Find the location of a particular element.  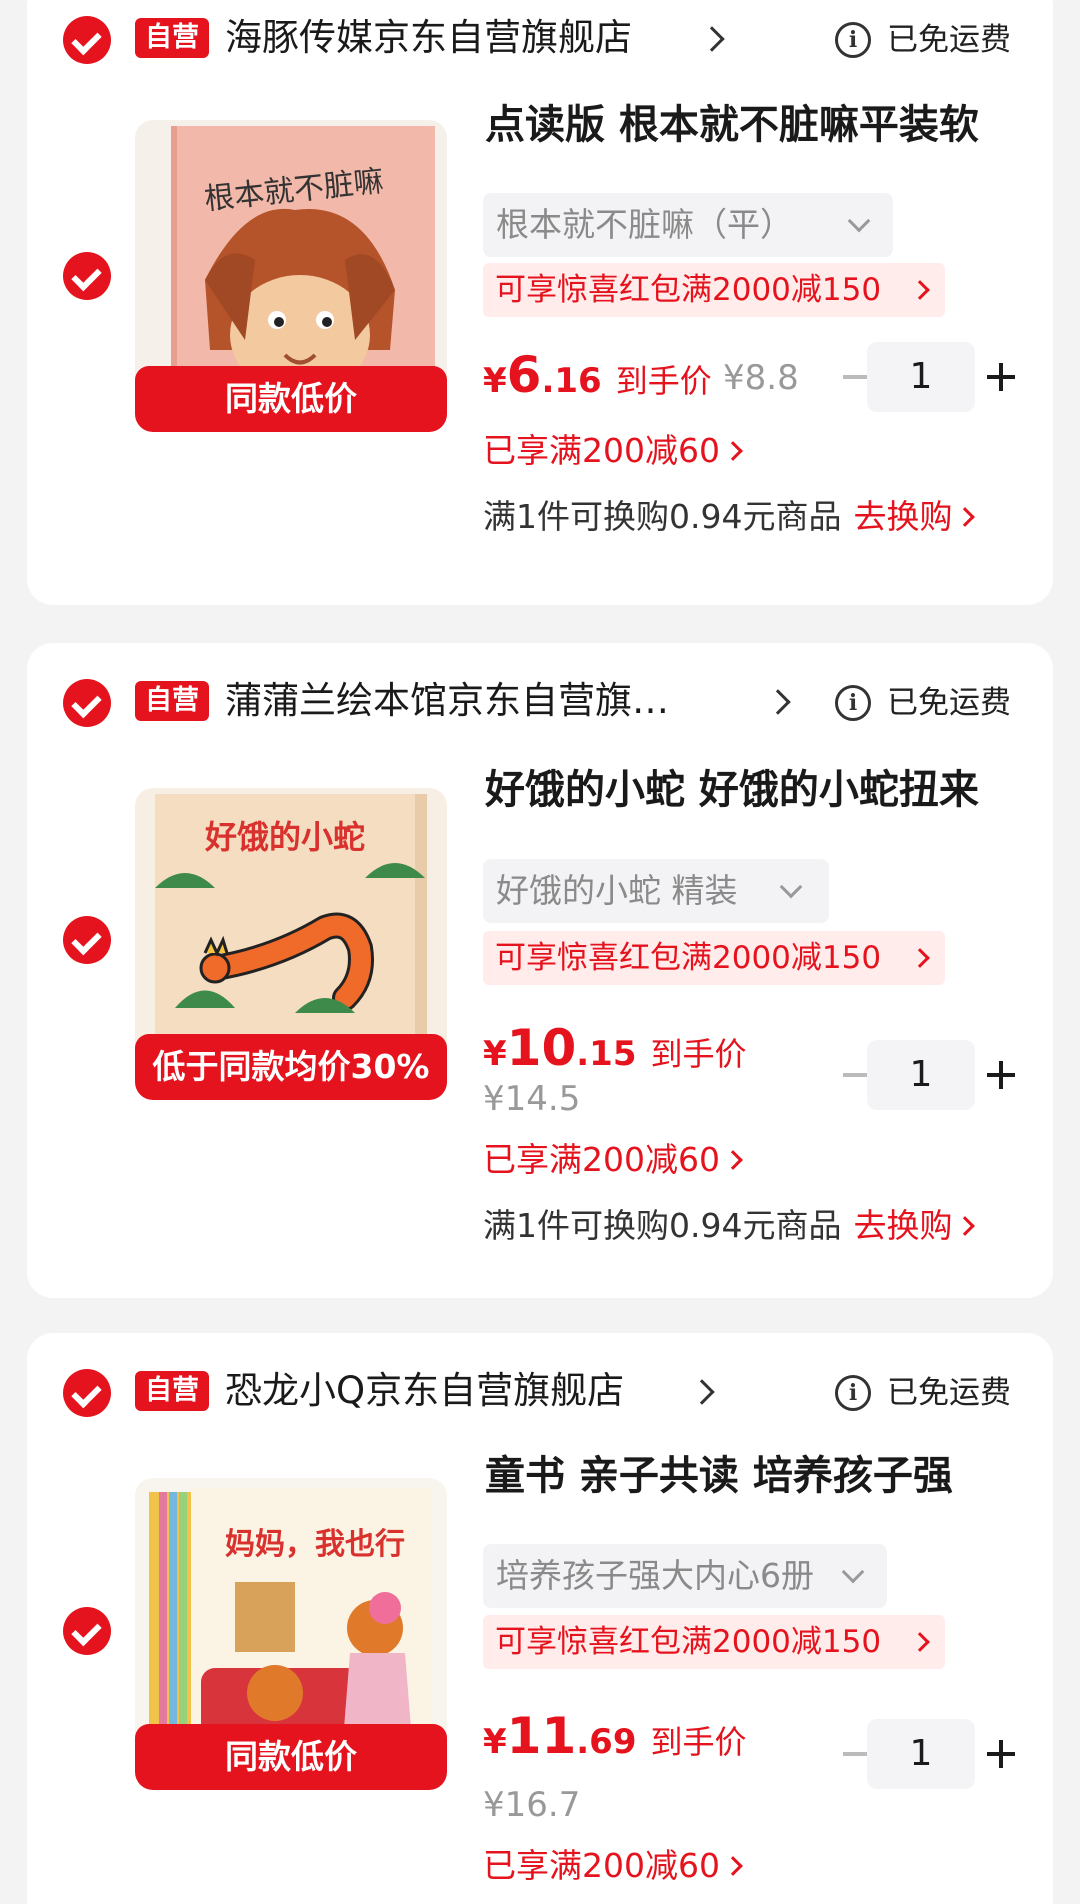

price-integer: 6 is located at coordinates (524, 375).